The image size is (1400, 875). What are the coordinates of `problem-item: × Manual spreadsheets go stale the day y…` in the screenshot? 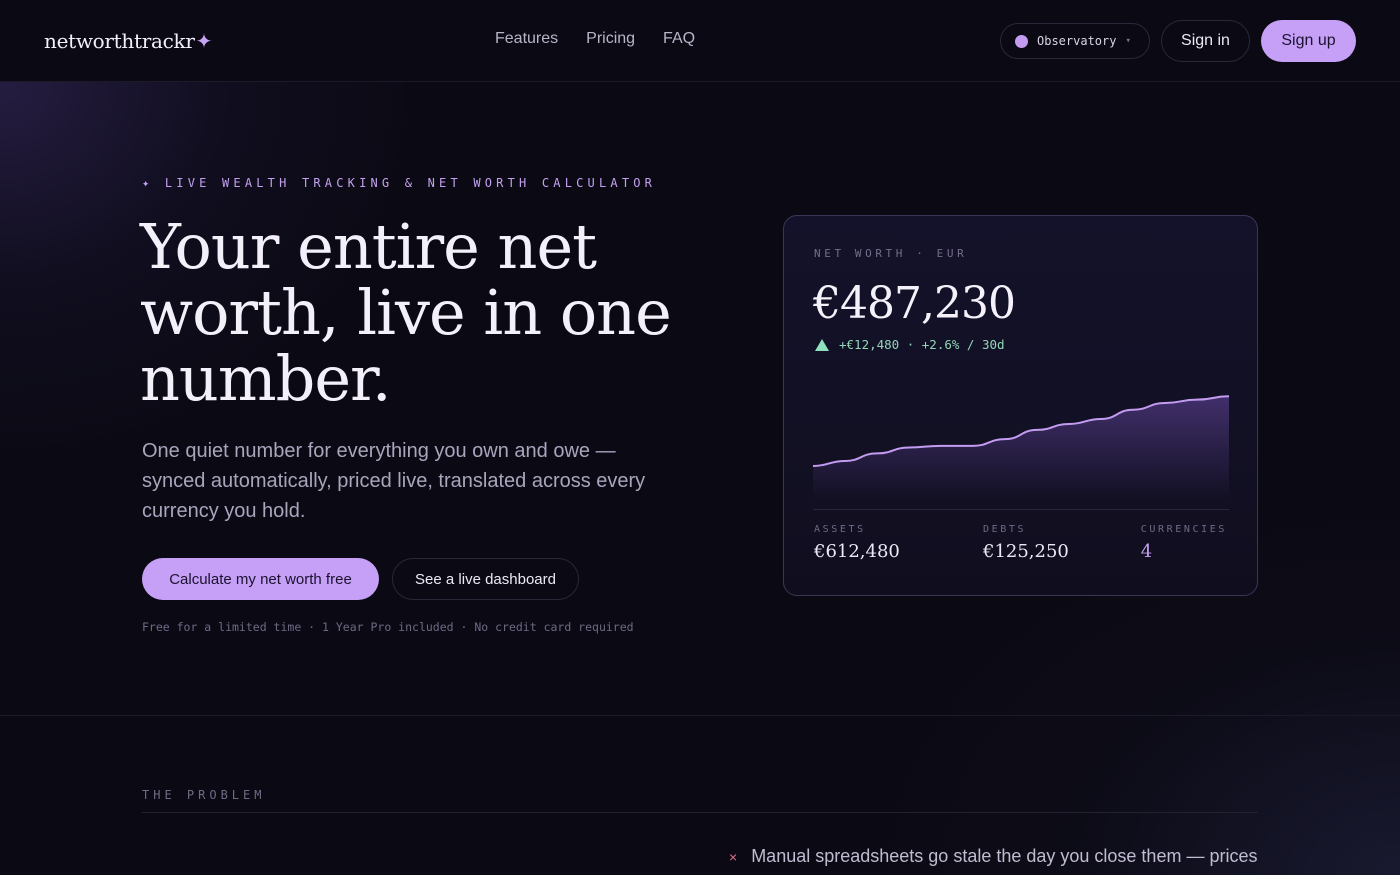 It's located at (993, 856).